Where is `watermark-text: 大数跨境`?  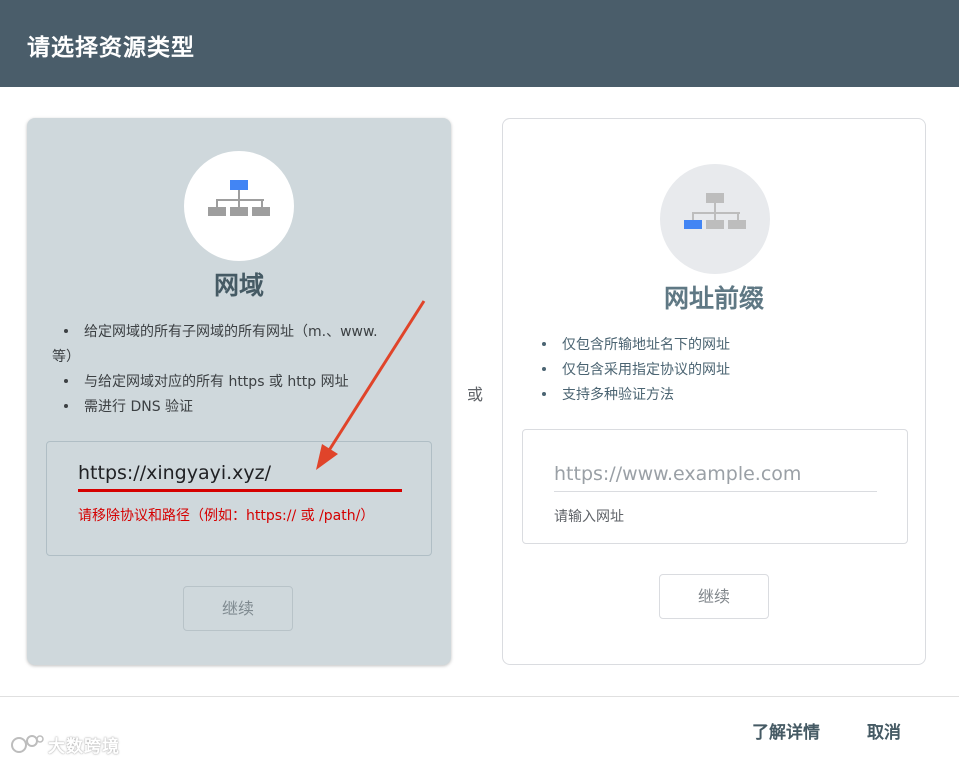
watermark-text: 大数跨境 is located at coordinates (84, 746).